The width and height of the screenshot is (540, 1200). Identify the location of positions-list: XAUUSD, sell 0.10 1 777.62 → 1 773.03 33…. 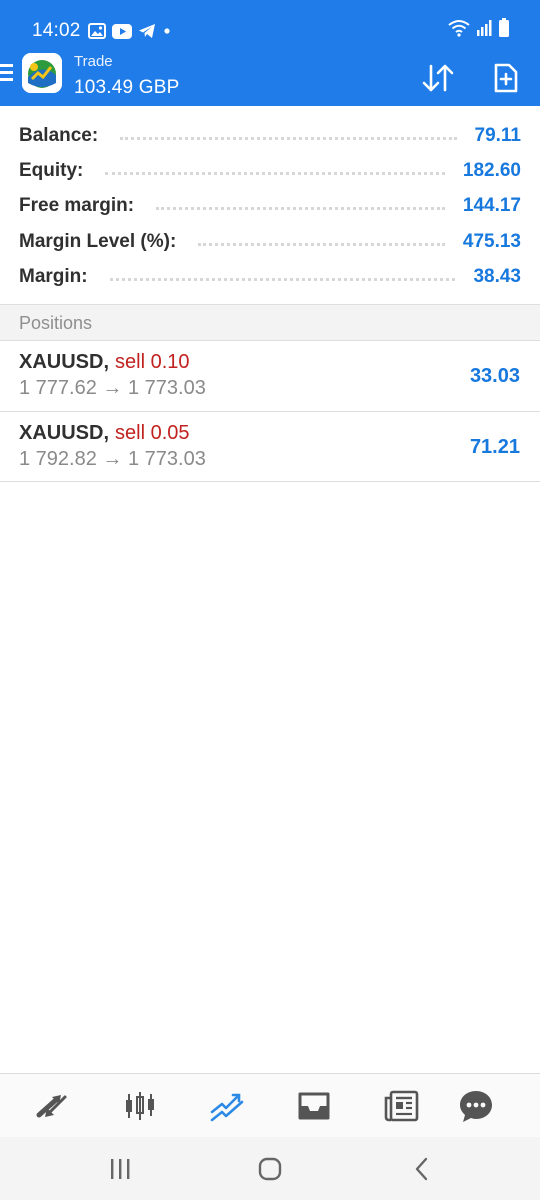
(270, 411).